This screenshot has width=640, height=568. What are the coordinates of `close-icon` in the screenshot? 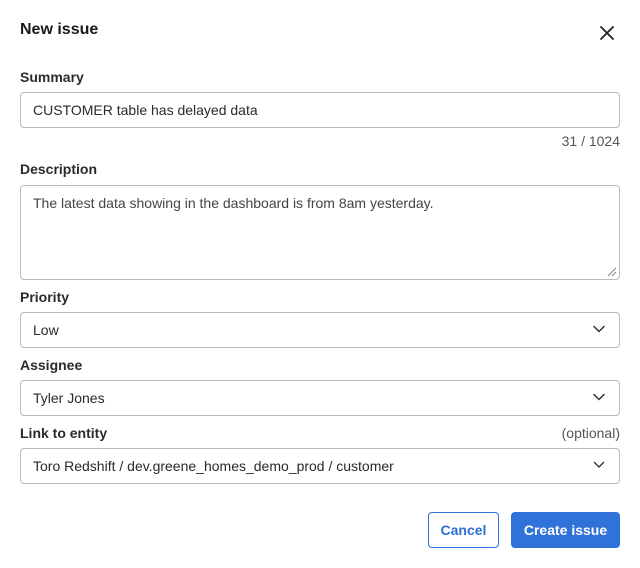 It's located at (607, 33).